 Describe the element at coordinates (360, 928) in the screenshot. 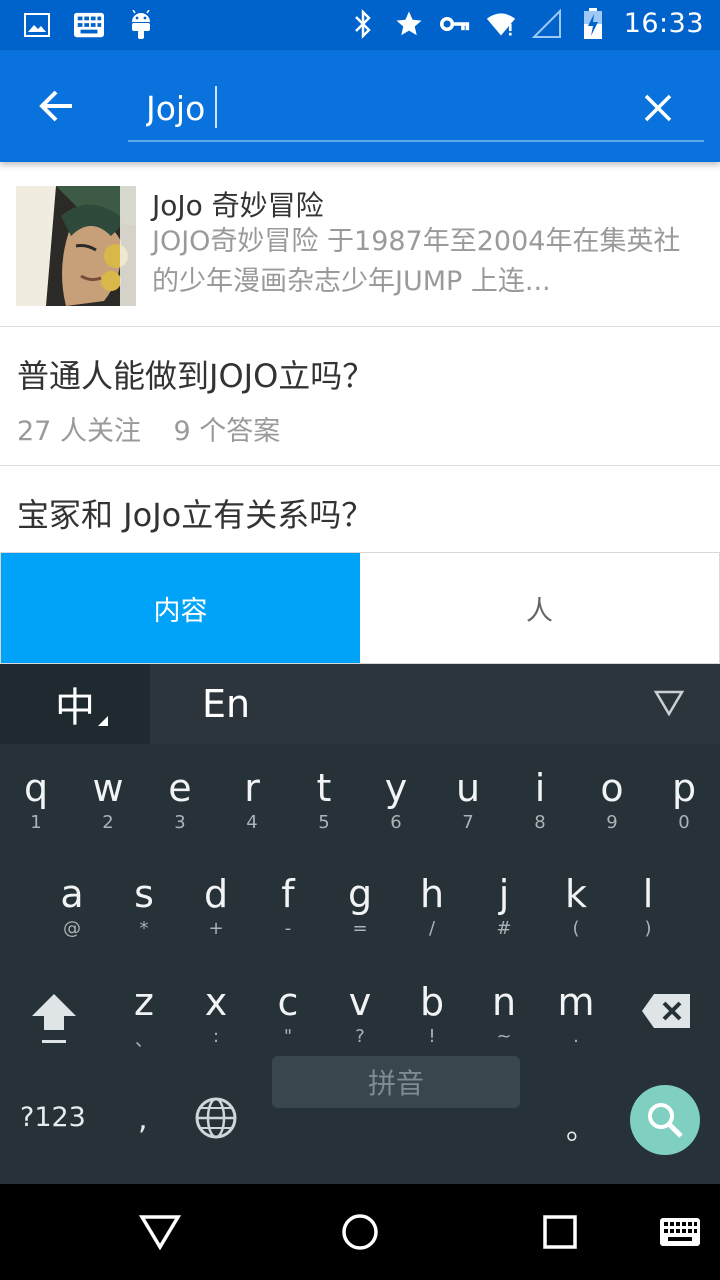

I see `key-hint: =` at that location.